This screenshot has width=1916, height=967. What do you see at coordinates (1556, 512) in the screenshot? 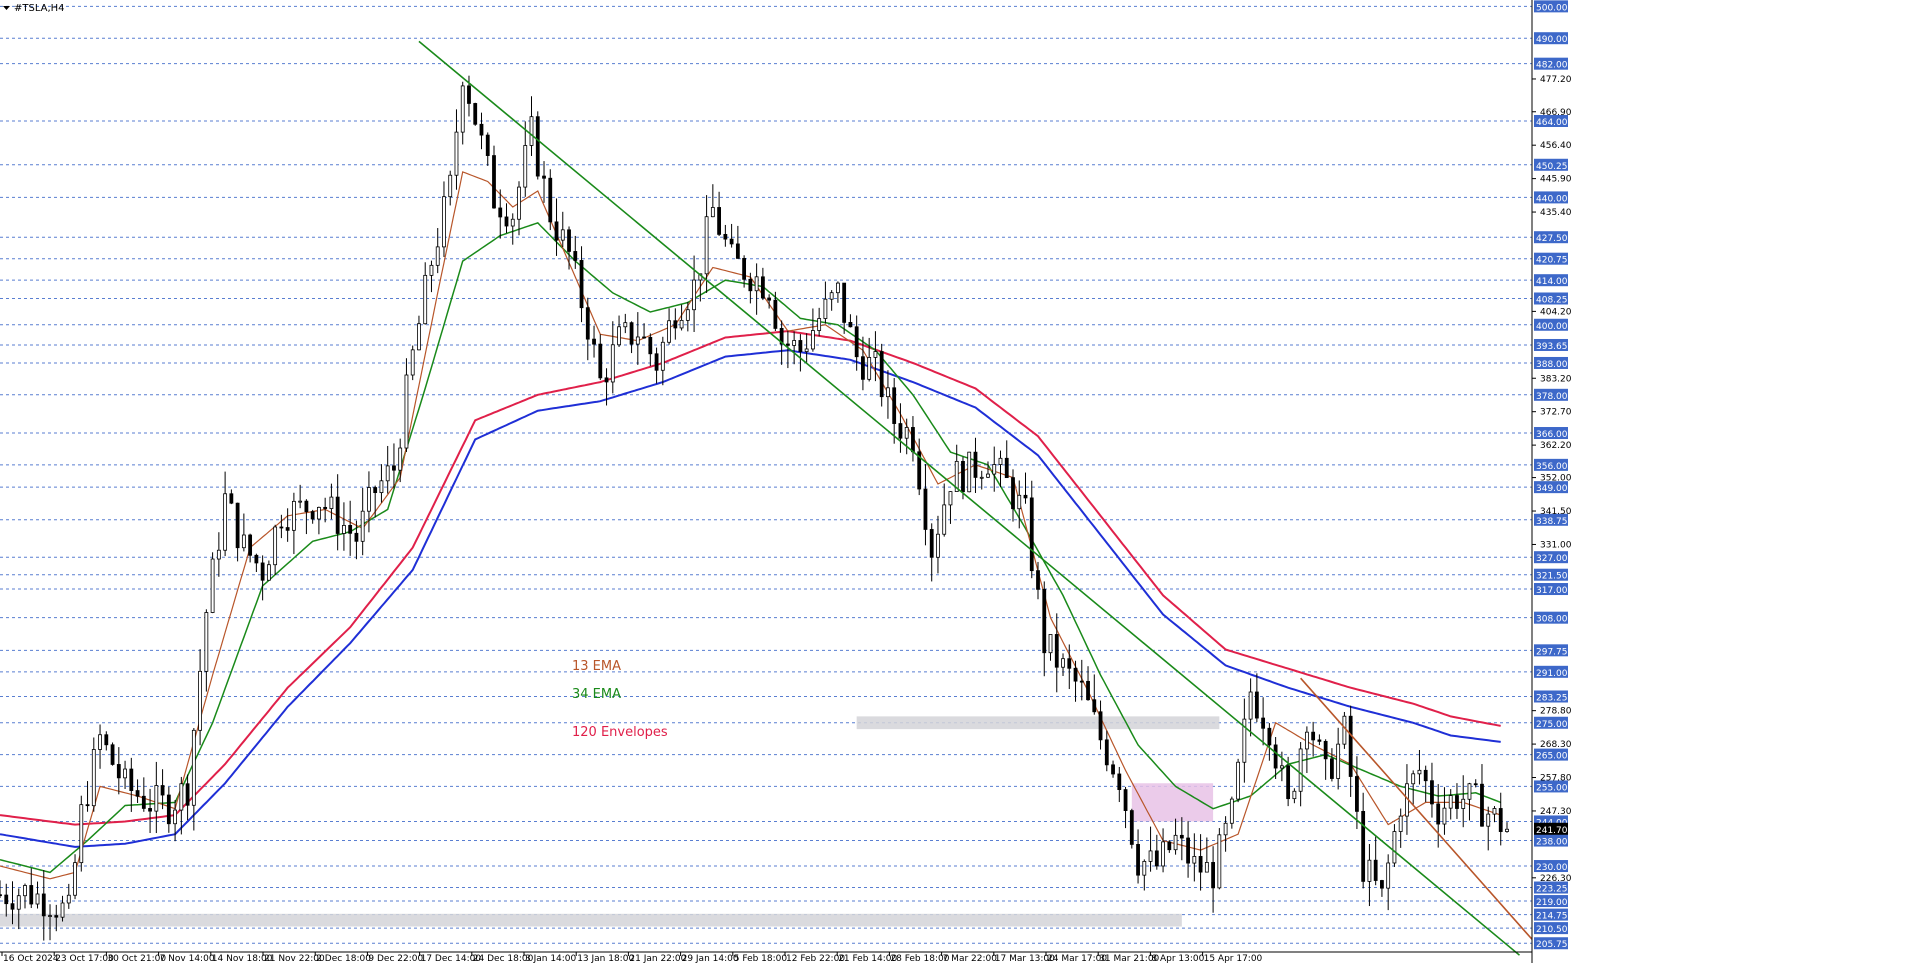
I see `axis-tick-label-13: 341.50` at bounding box center [1556, 512].